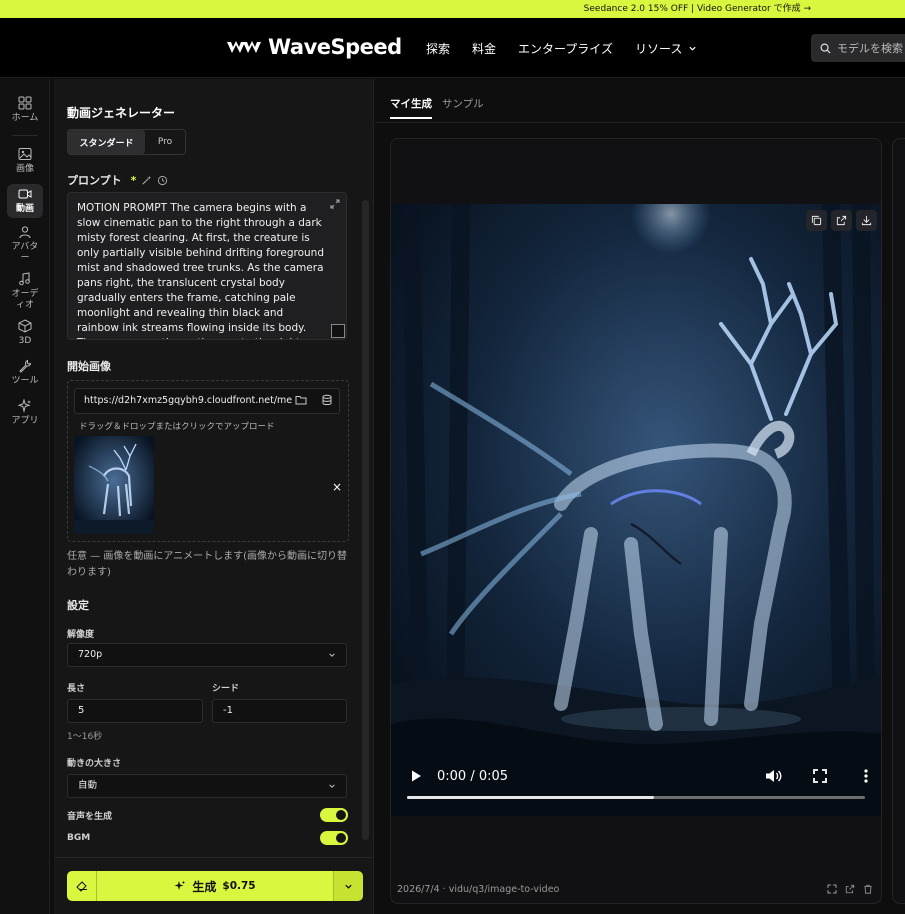 The width and height of the screenshot is (905, 914). Describe the element at coordinates (820, 776) in the screenshot. I see `fullscreen-icon` at that location.